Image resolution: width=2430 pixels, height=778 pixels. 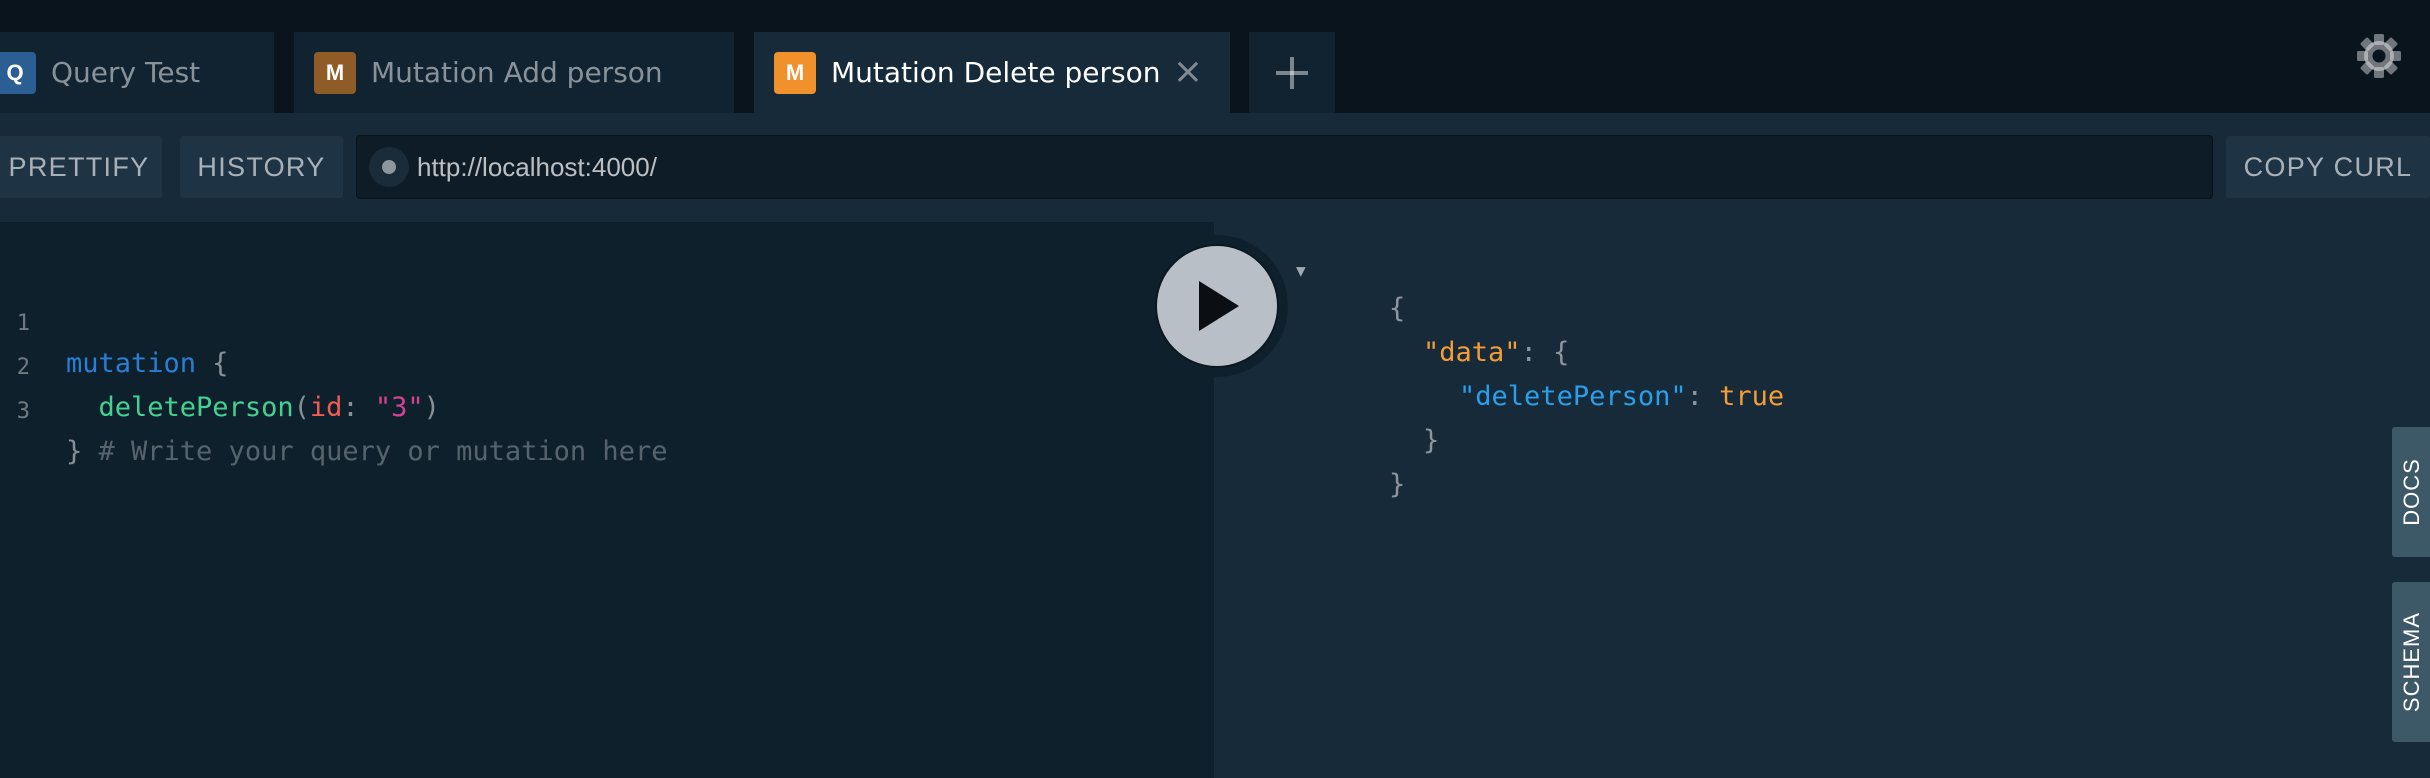 I want to click on toolbar: PRETTIFY HISTORY COPY CURL, so click(x=1215, y=167).